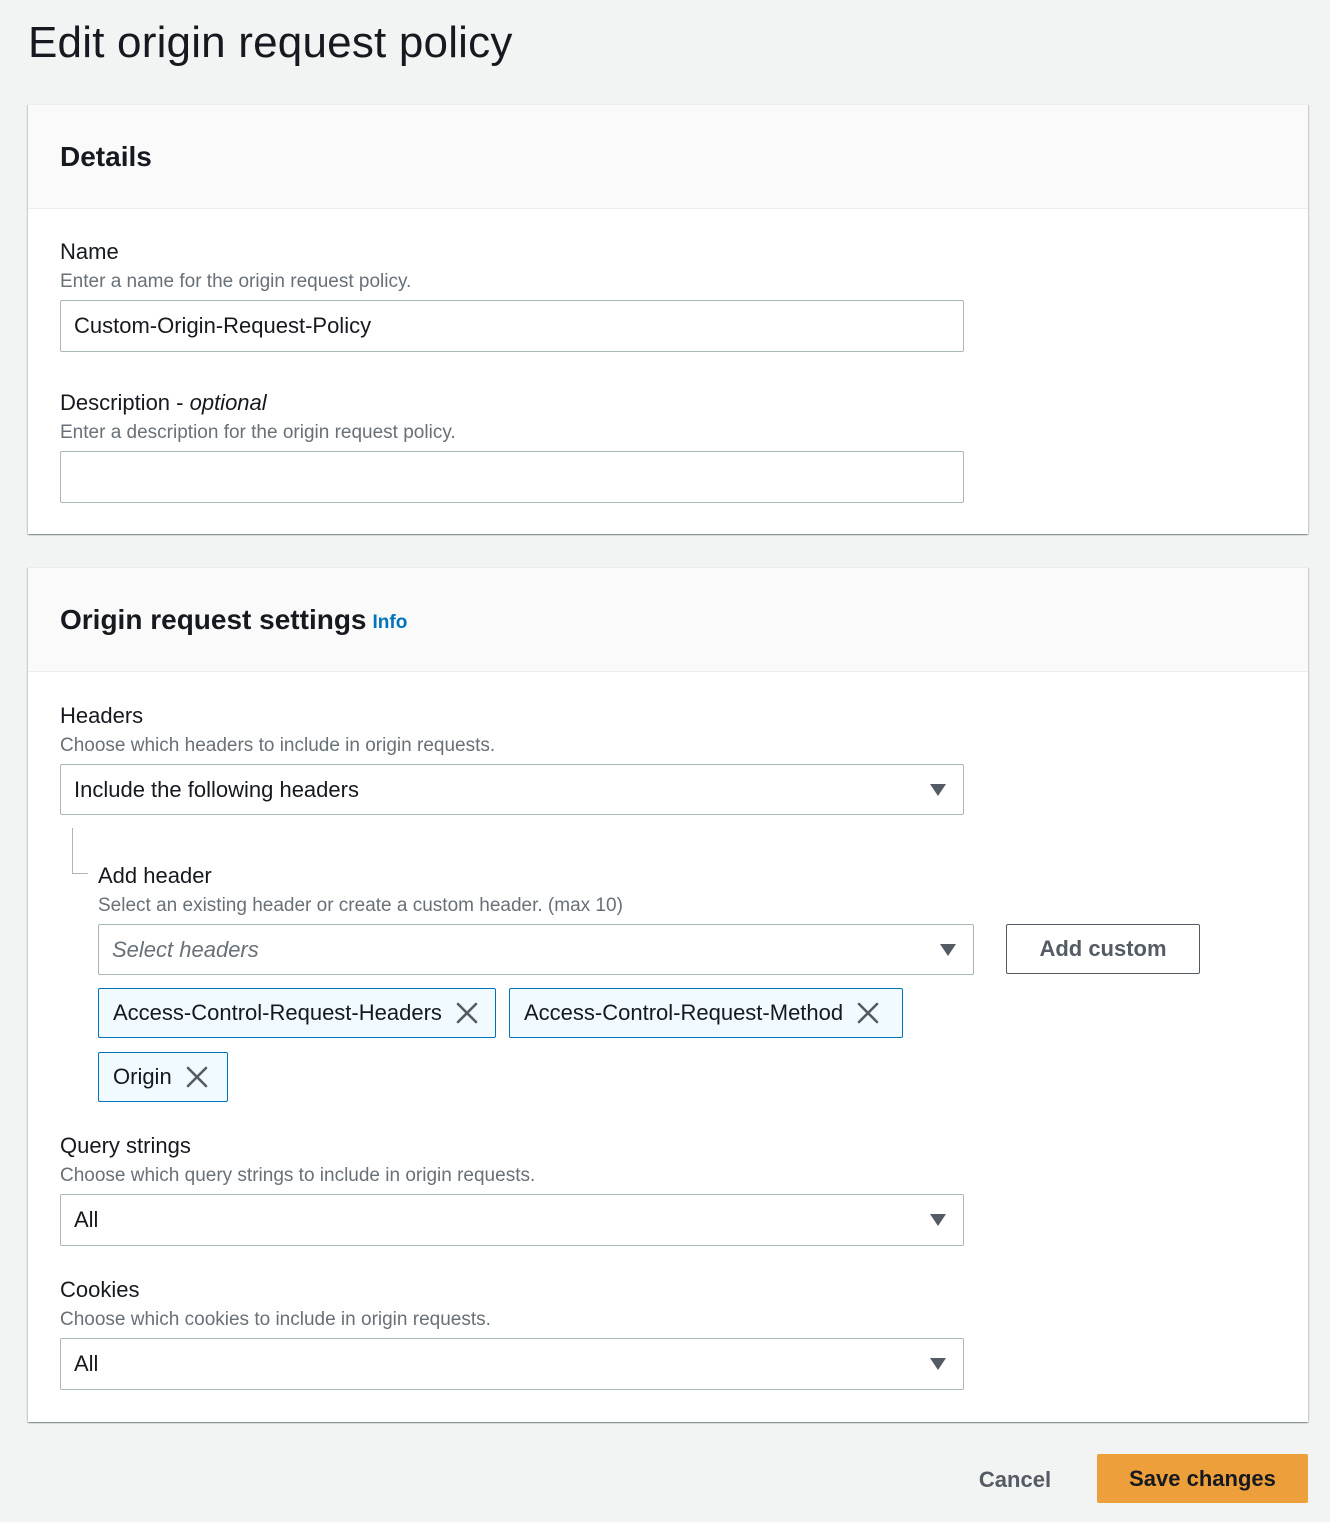 Image resolution: width=1330 pixels, height=1522 pixels. Describe the element at coordinates (106, 156) in the screenshot. I see `details-title: Details` at that location.